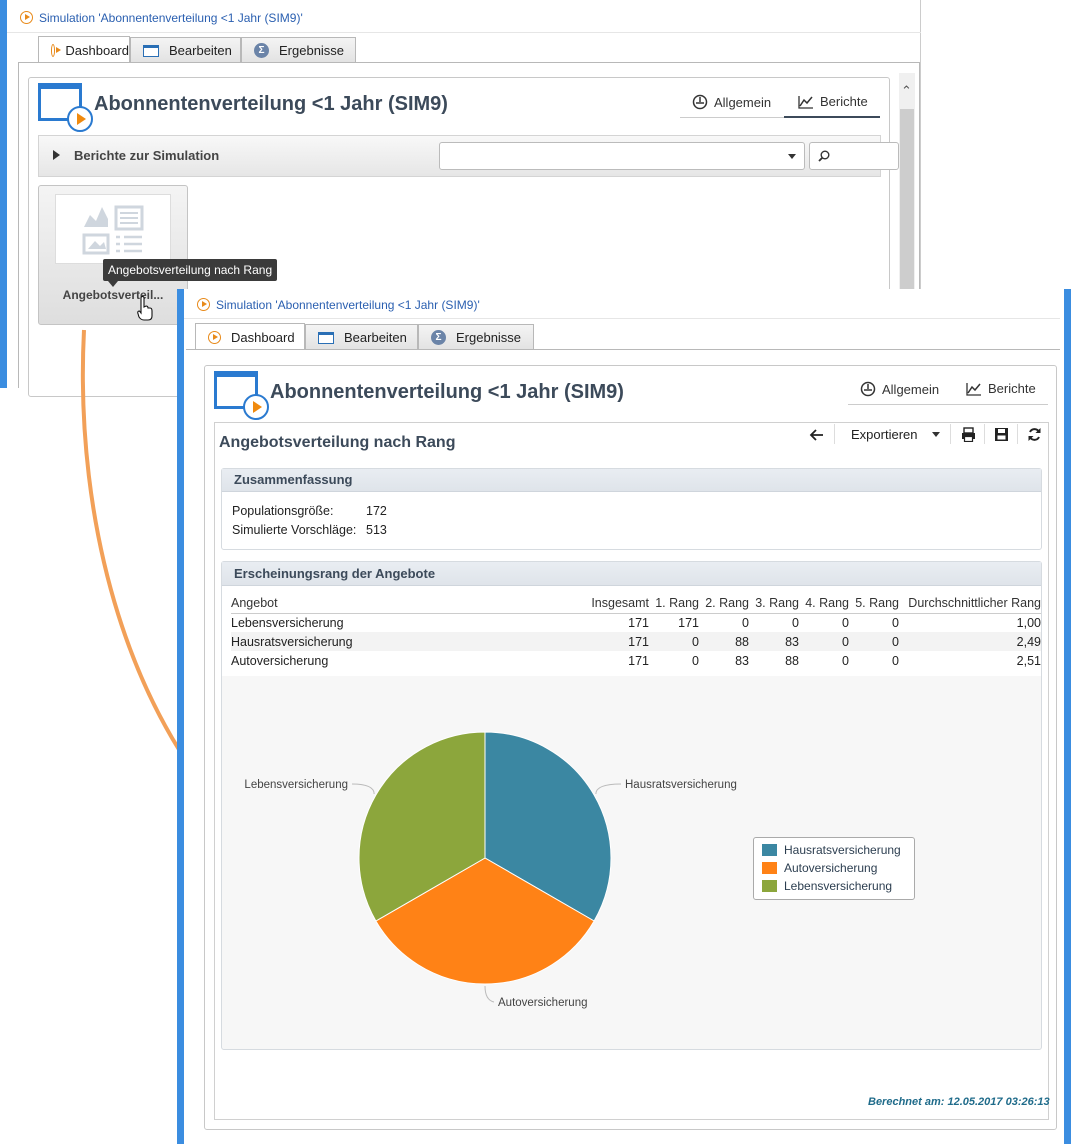 This screenshot has width=1086, height=1144. What do you see at coordinates (283, 511) in the screenshot?
I see `summary-label: Populationsgröße:` at bounding box center [283, 511].